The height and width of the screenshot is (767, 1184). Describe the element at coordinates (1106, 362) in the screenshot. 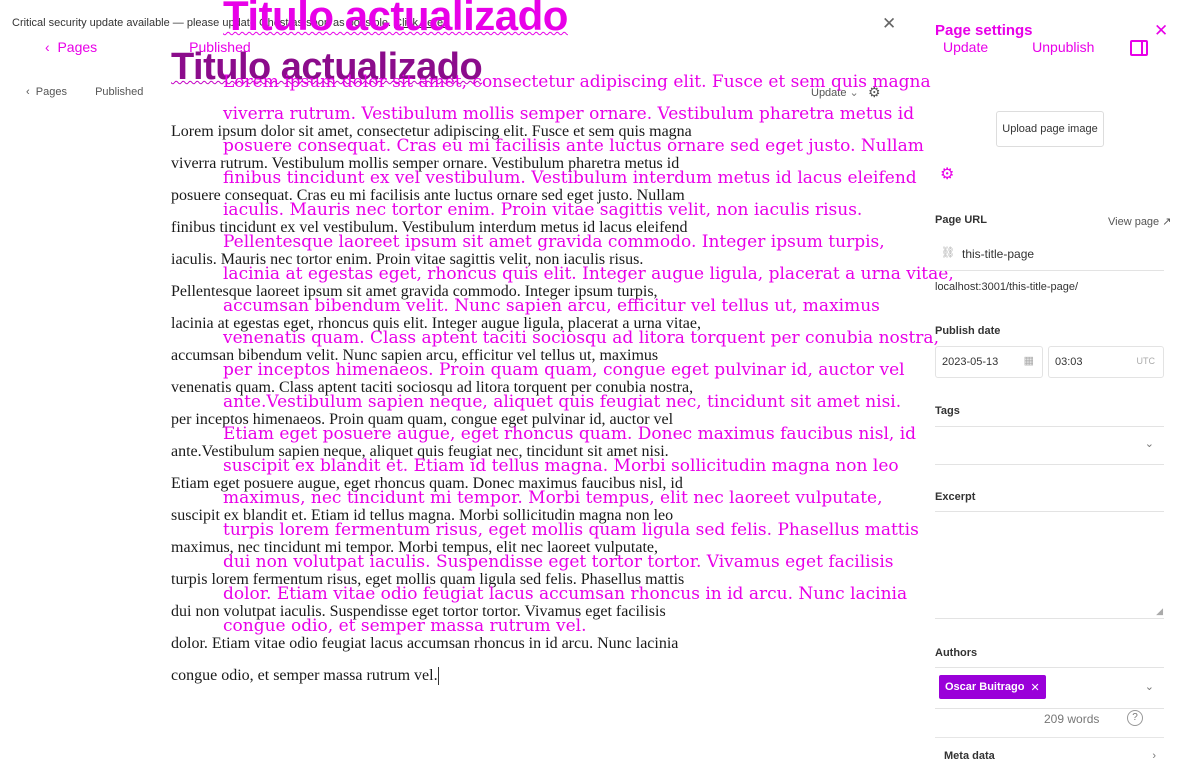

I see `time-input: 03:03 UTC` at that location.